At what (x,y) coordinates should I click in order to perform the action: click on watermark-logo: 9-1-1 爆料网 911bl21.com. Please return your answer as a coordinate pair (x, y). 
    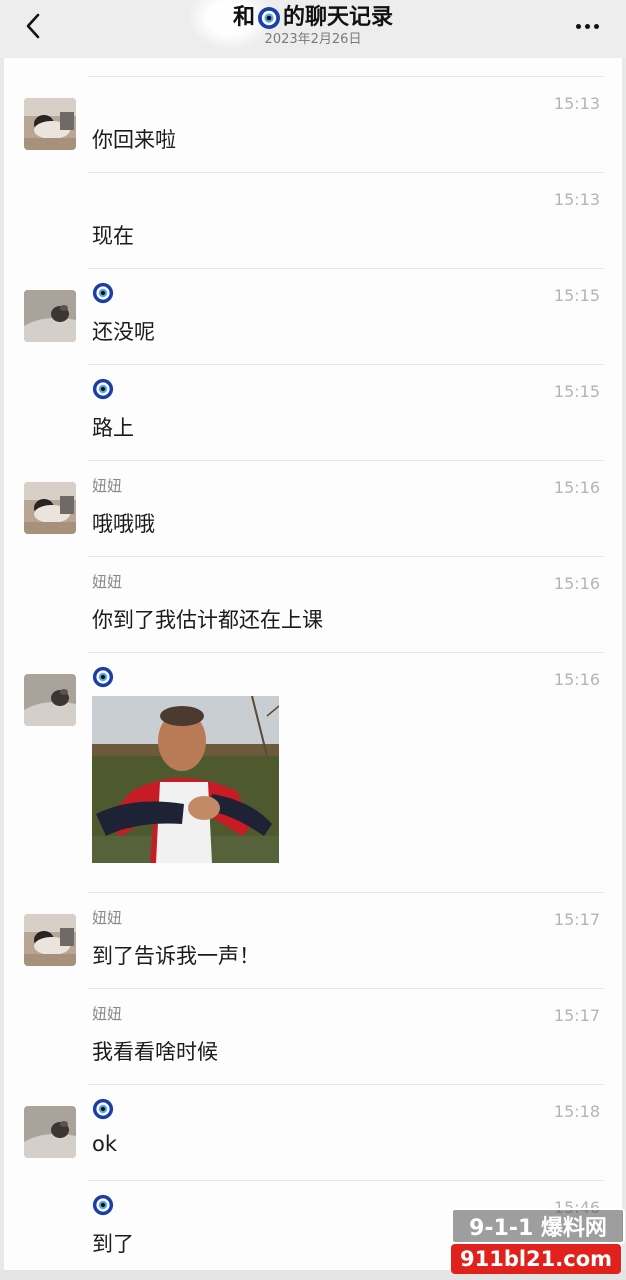
    Looking at the image, I should click on (536, 1240).